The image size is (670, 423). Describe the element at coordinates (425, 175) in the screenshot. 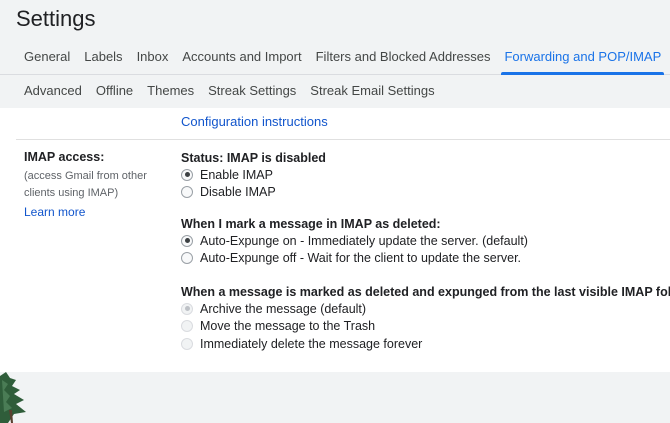

I see `enable-imap-option: Enable IMAP` at that location.